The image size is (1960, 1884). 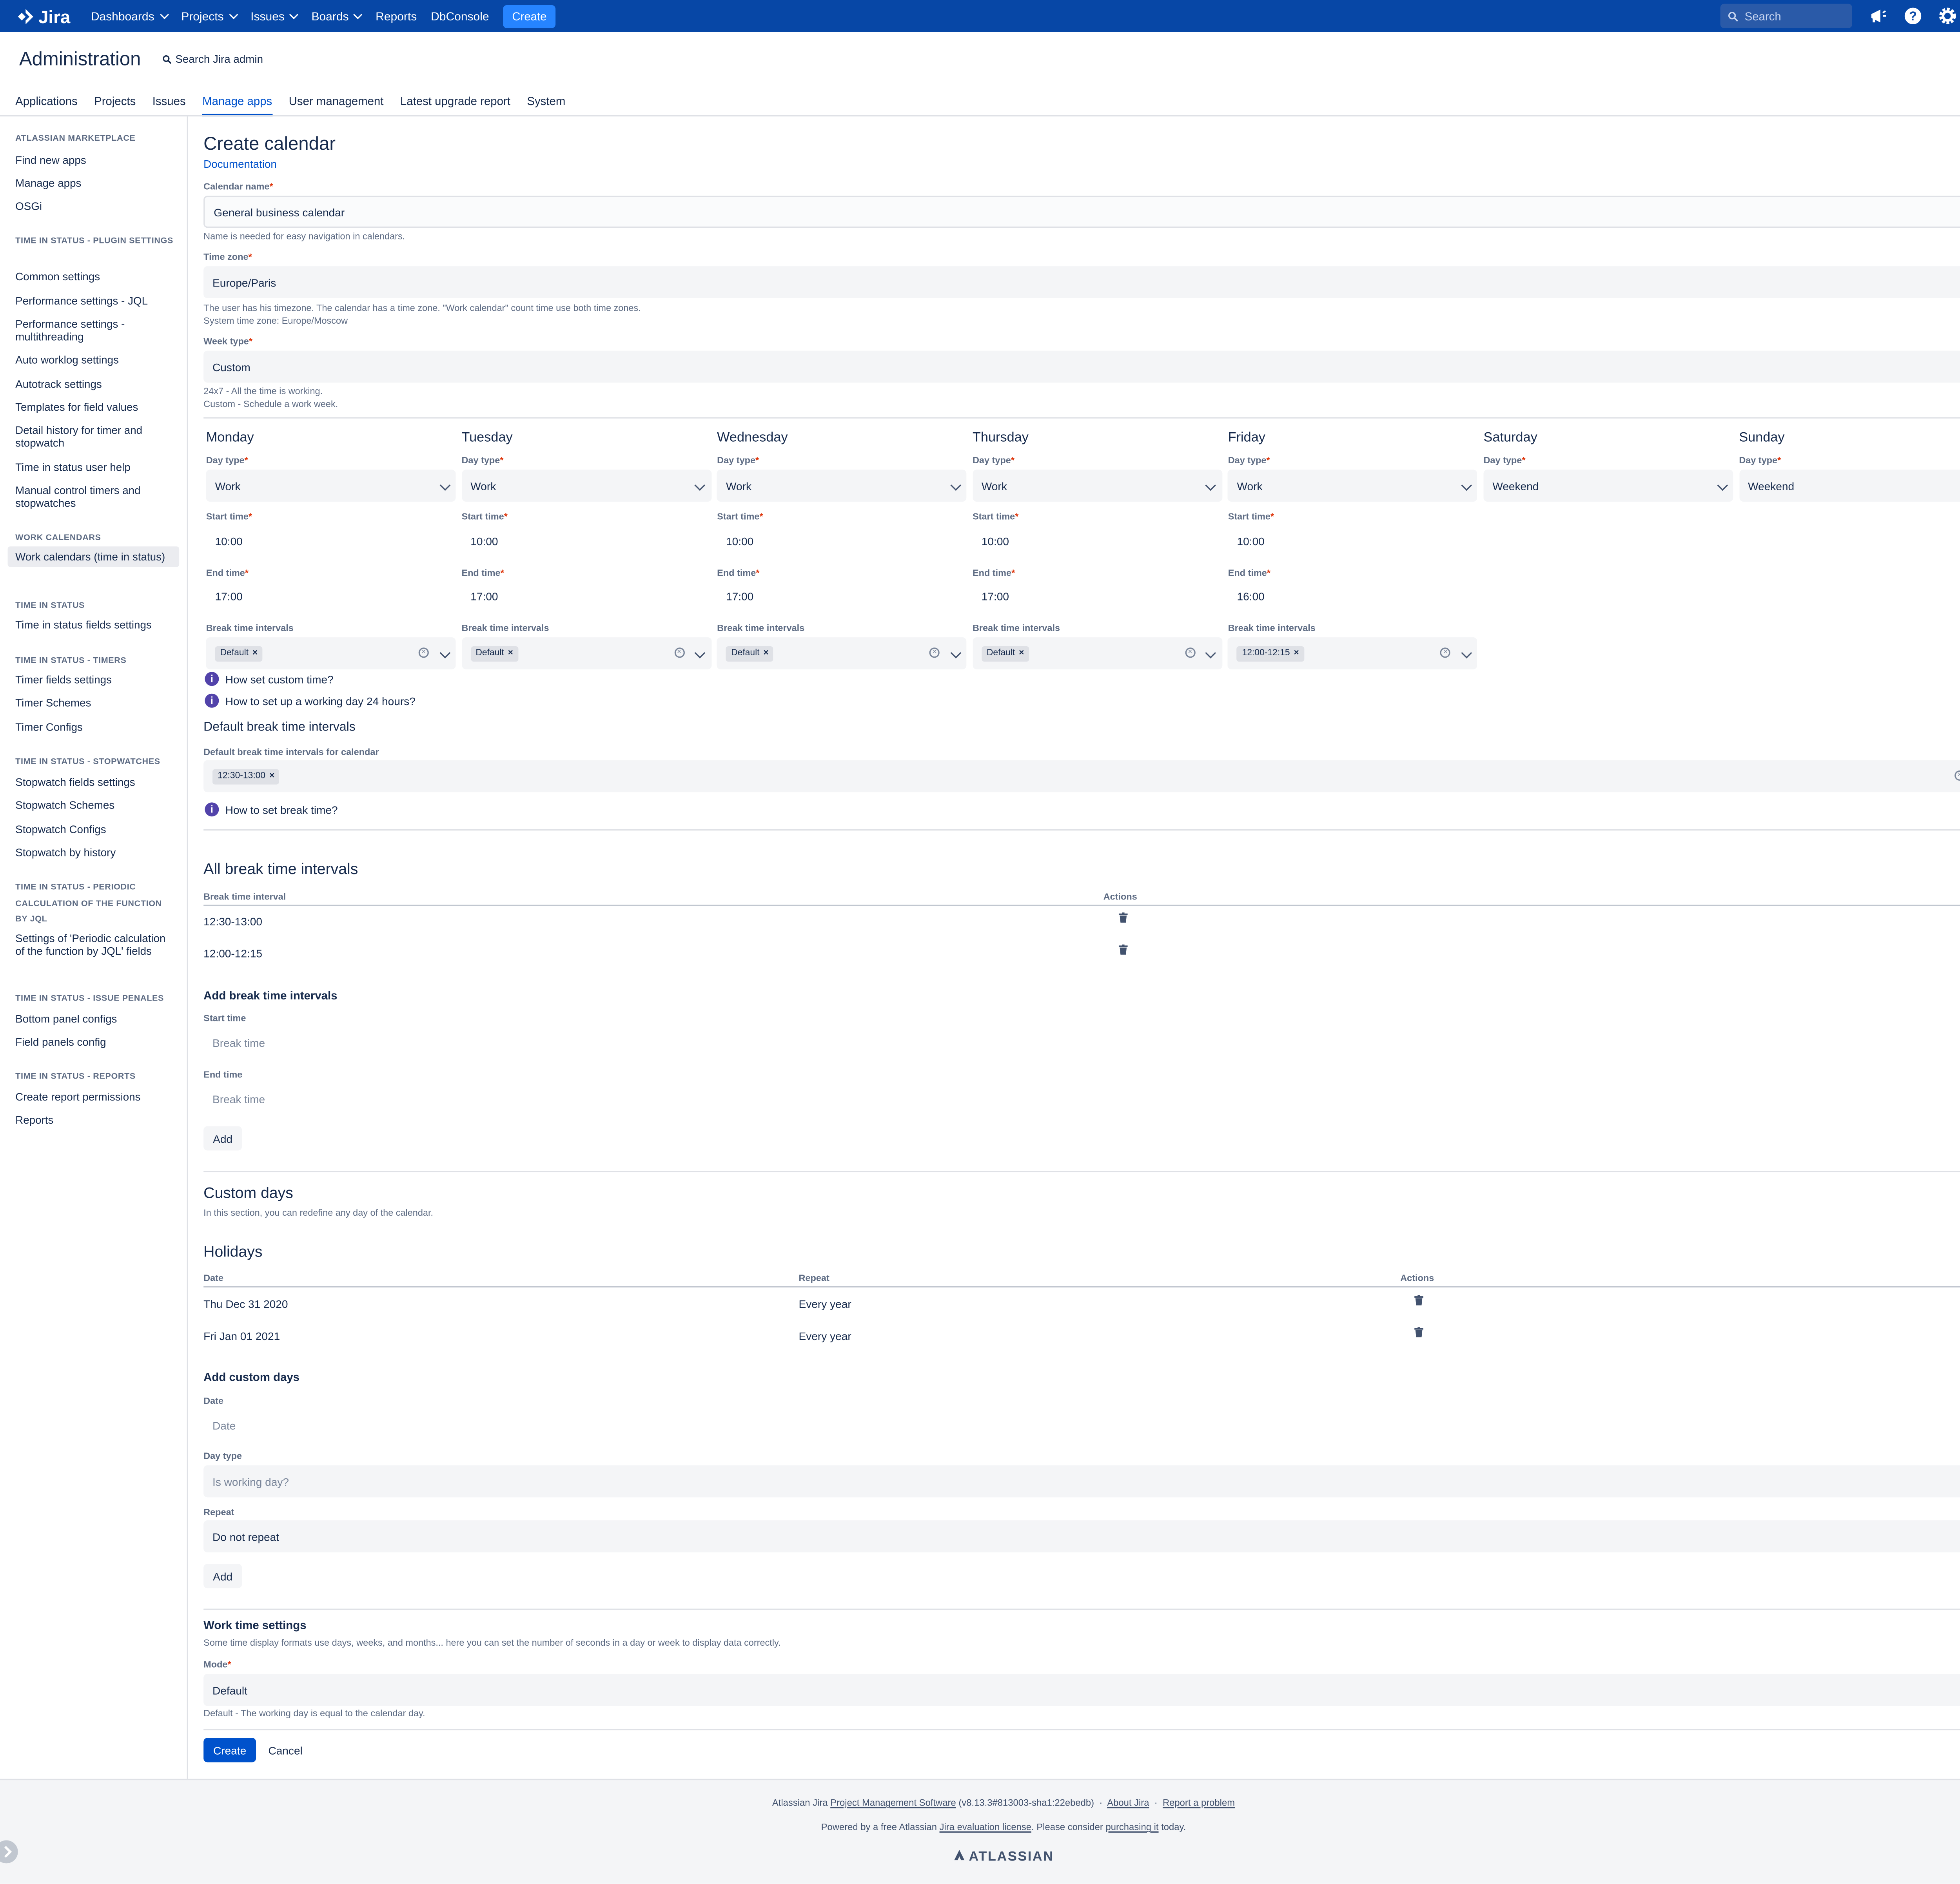 What do you see at coordinates (1199, 1803) in the screenshot?
I see `report-problem-link: Report a problem` at bounding box center [1199, 1803].